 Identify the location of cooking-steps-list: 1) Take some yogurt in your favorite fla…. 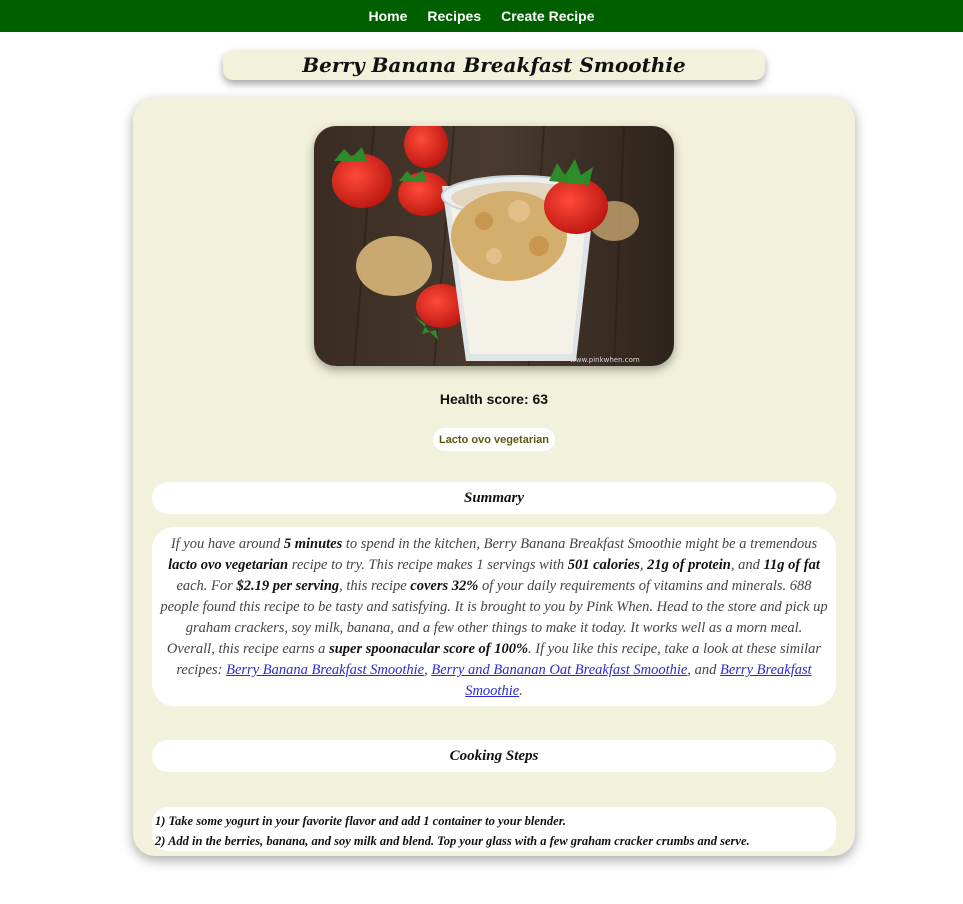
(494, 829).